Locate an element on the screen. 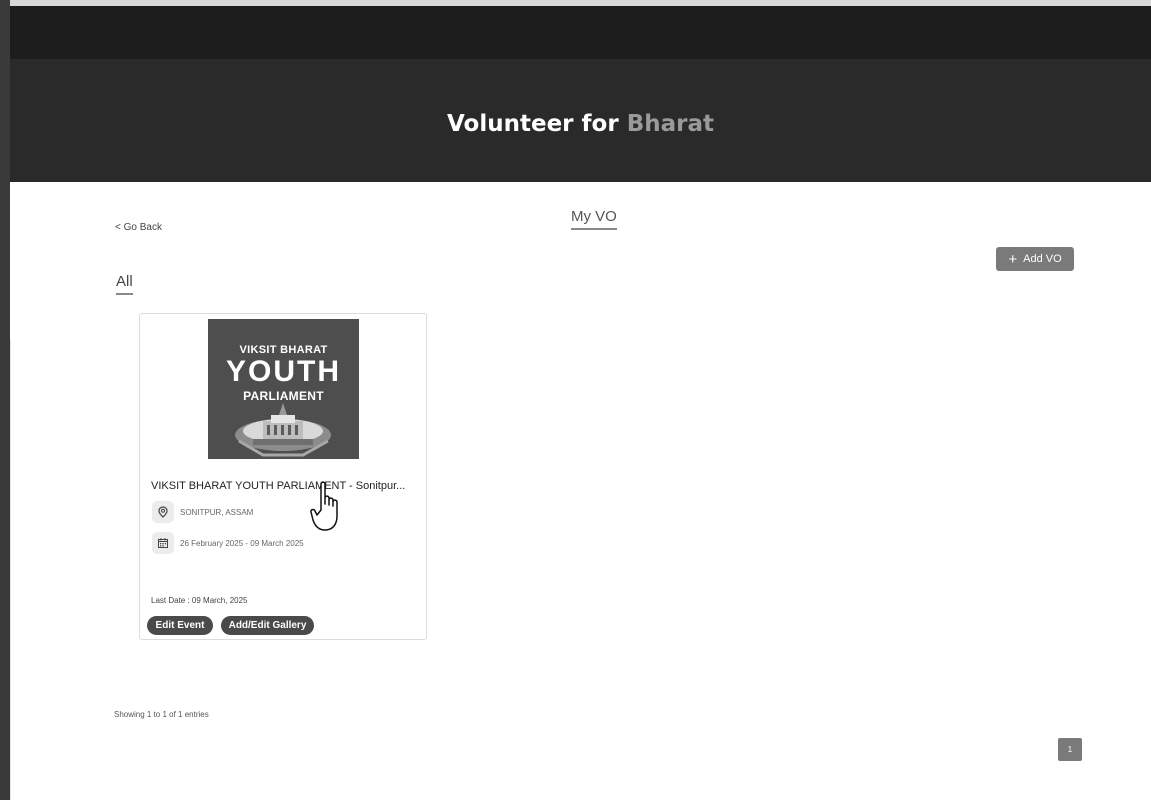  event-thumbnail: VIKSIT BHARAT YOUTH PARLIAMENT is located at coordinates (283, 389).